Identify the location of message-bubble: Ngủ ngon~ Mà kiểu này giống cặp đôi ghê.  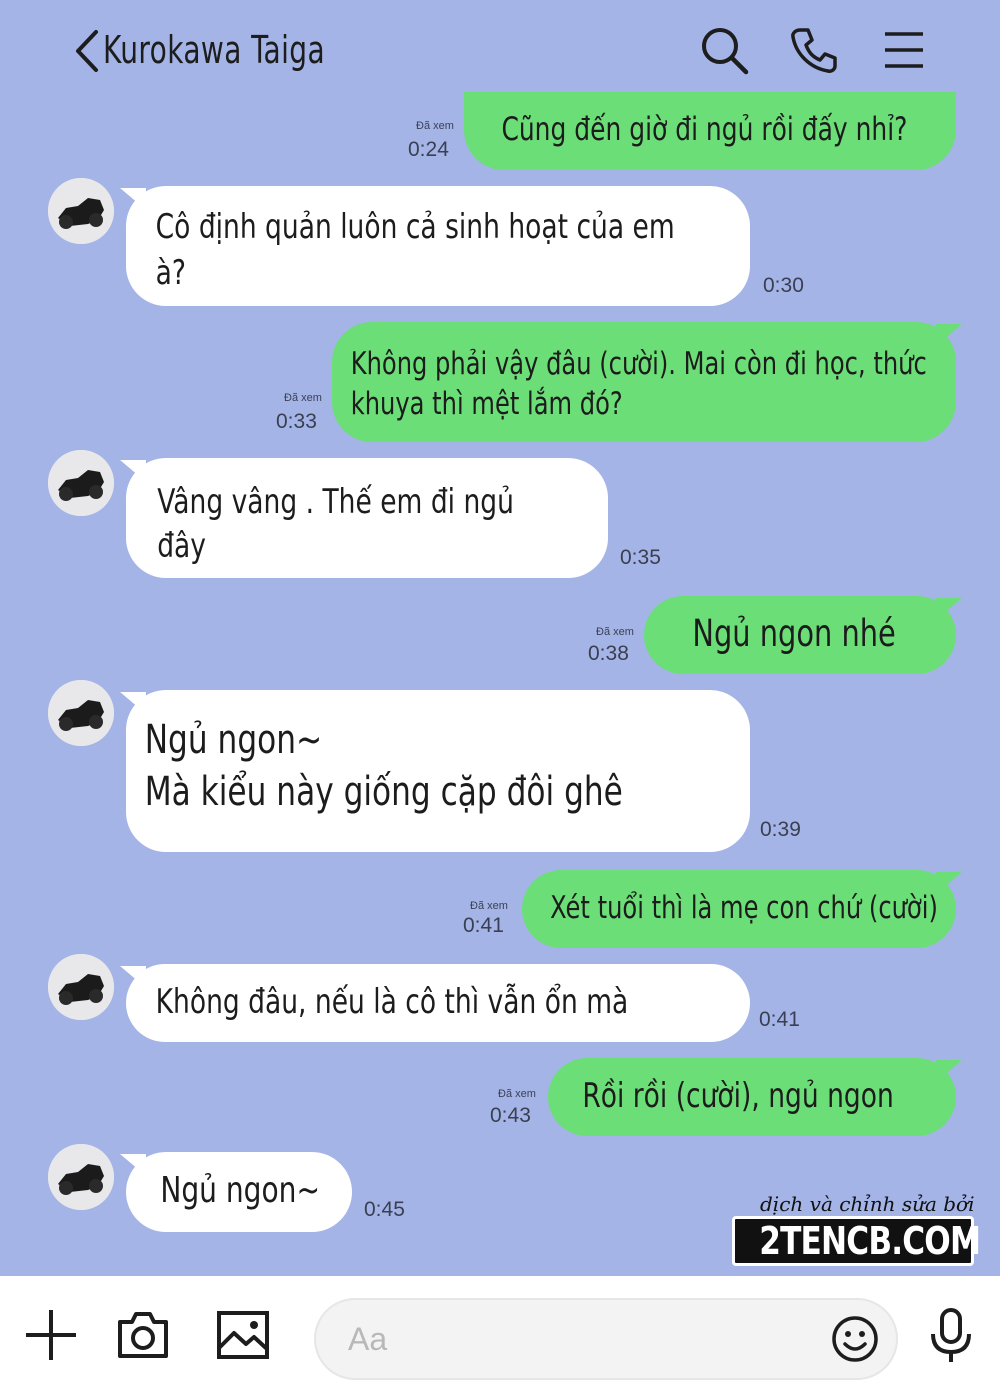
(438, 771).